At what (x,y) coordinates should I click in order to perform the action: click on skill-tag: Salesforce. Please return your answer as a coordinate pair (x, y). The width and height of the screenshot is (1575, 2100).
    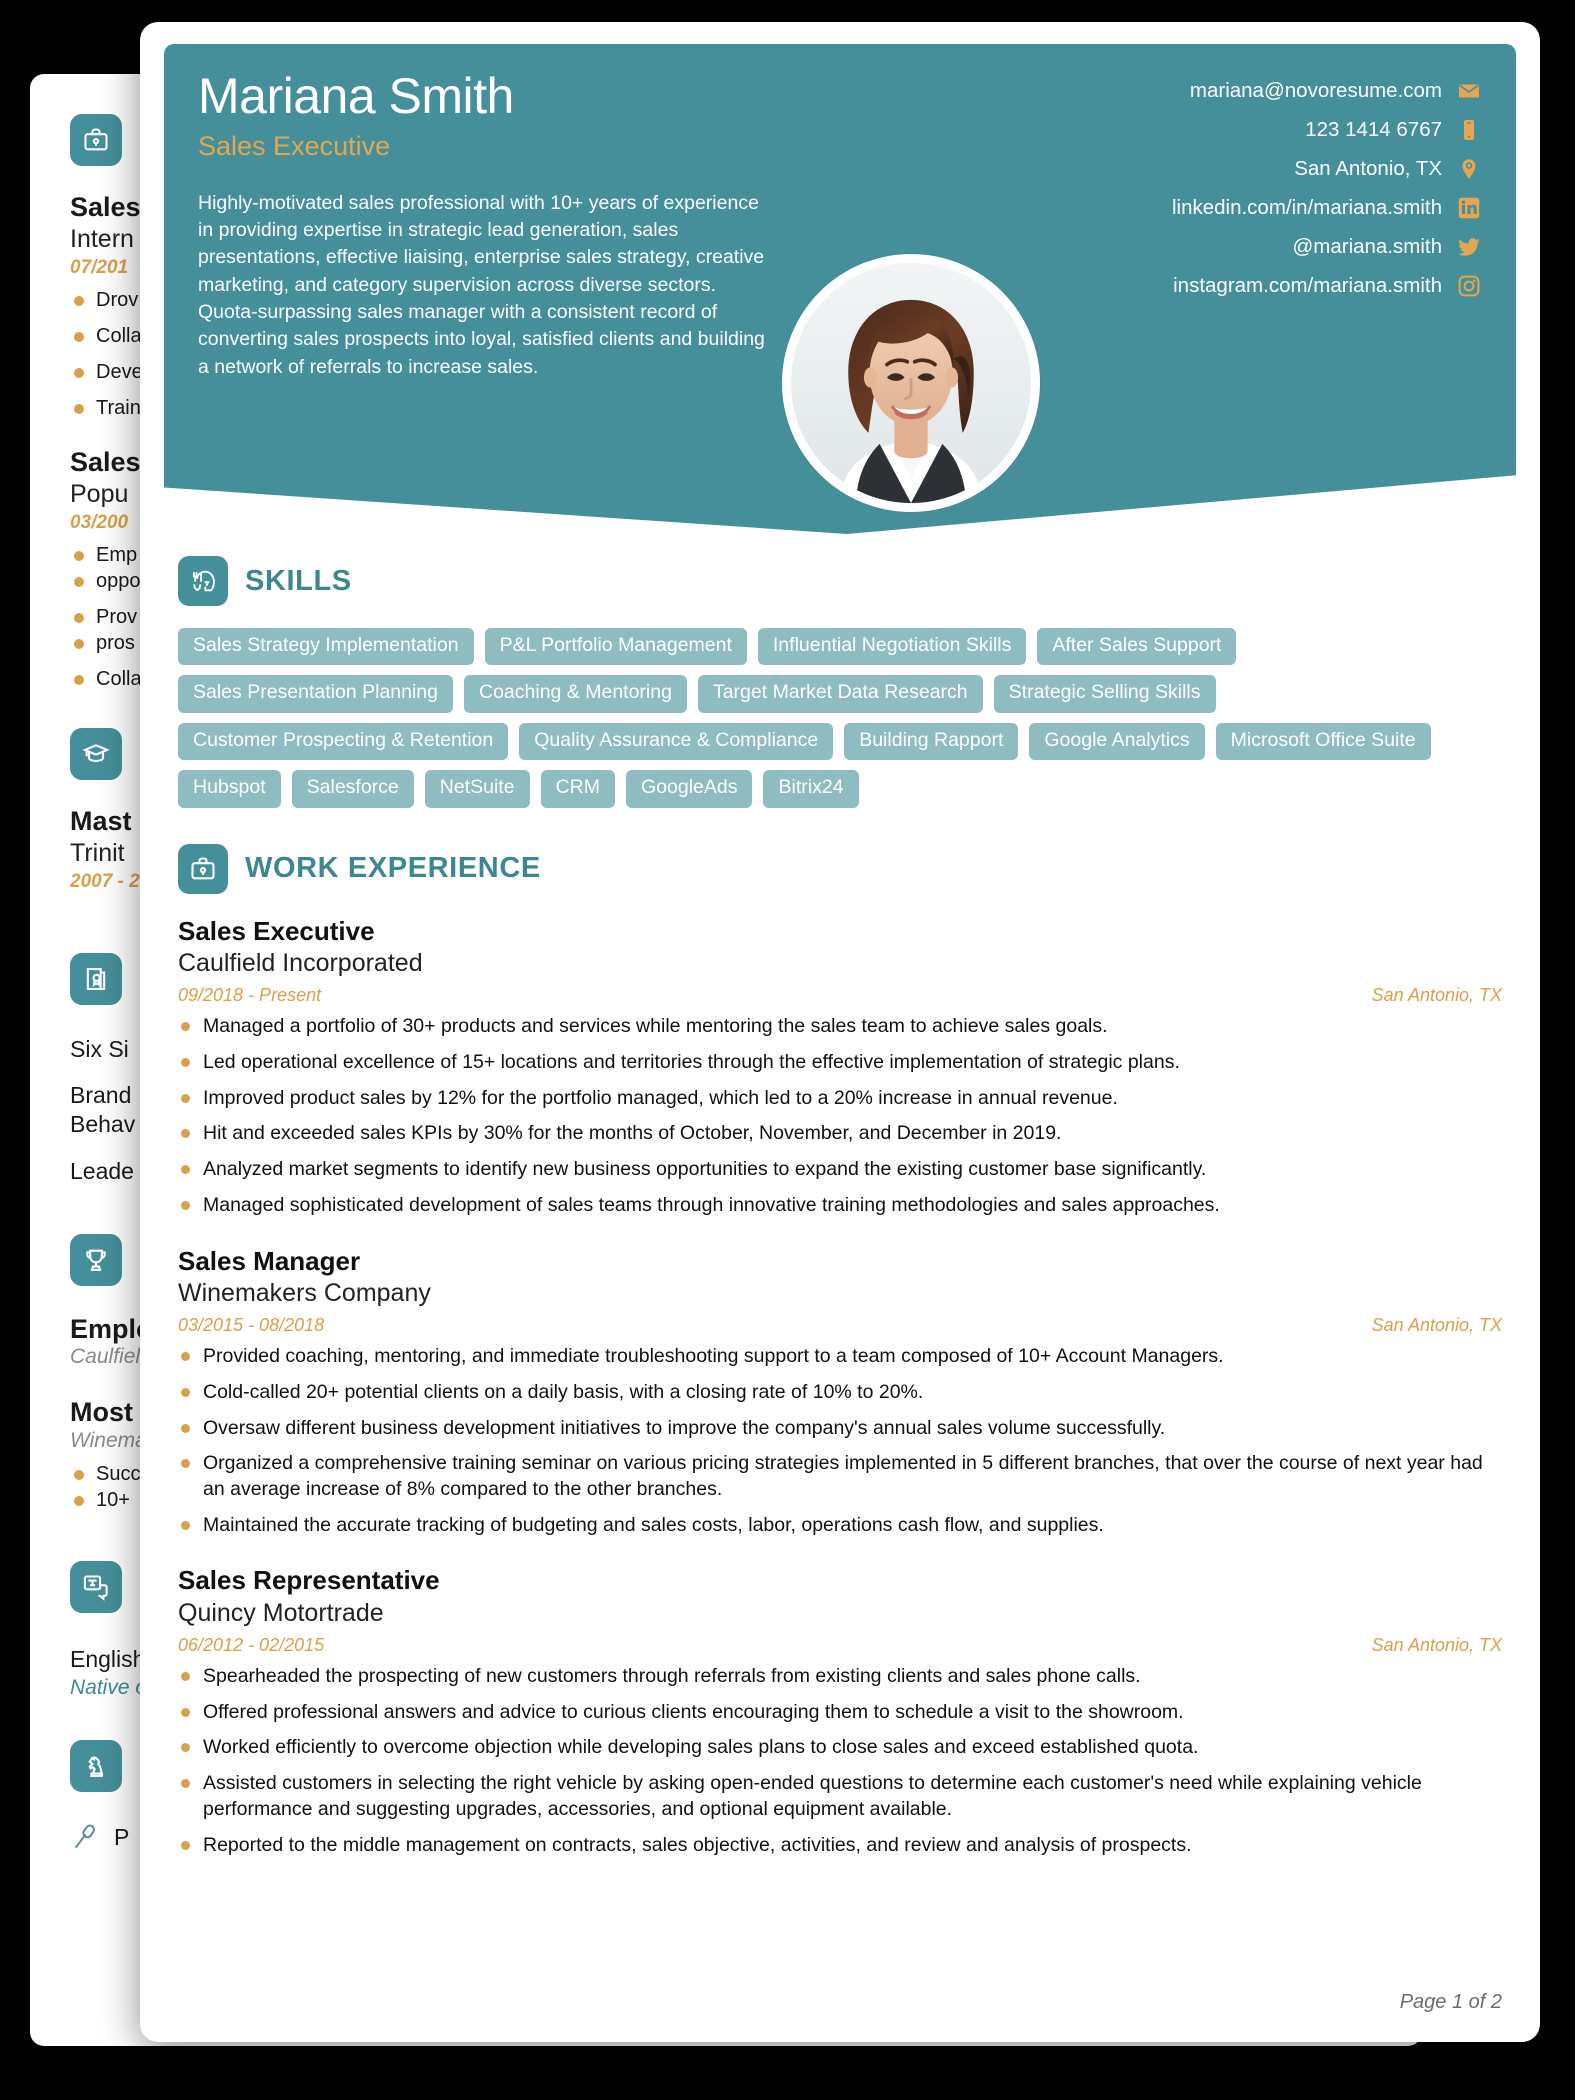
    Looking at the image, I should click on (352, 789).